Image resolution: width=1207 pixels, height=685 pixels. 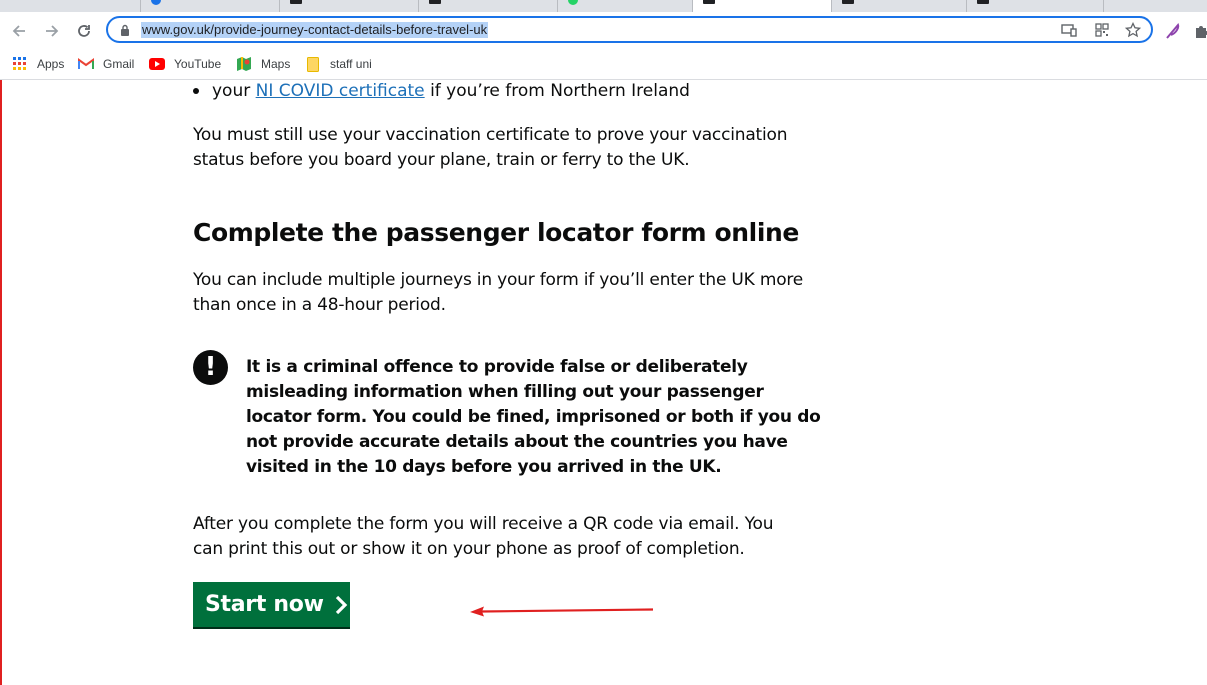 I want to click on reload-button, so click(x=84, y=31).